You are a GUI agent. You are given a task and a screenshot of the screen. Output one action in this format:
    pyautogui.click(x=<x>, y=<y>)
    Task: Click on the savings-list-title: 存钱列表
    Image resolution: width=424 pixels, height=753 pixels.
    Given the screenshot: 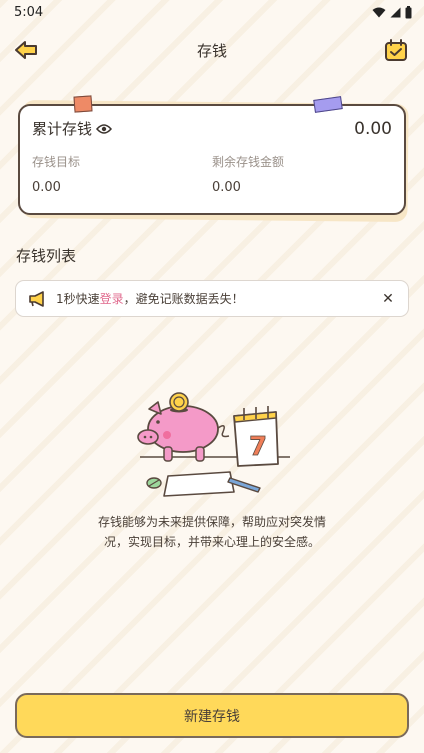 What is the action you would take?
    pyautogui.click(x=46, y=256)
    